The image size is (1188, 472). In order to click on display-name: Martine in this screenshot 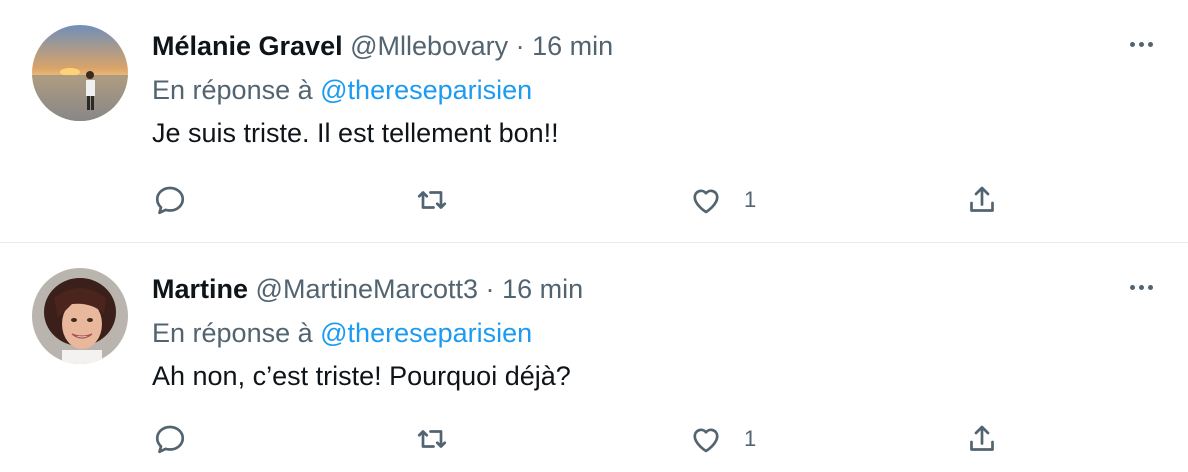, I will do `click(200, 289)`.